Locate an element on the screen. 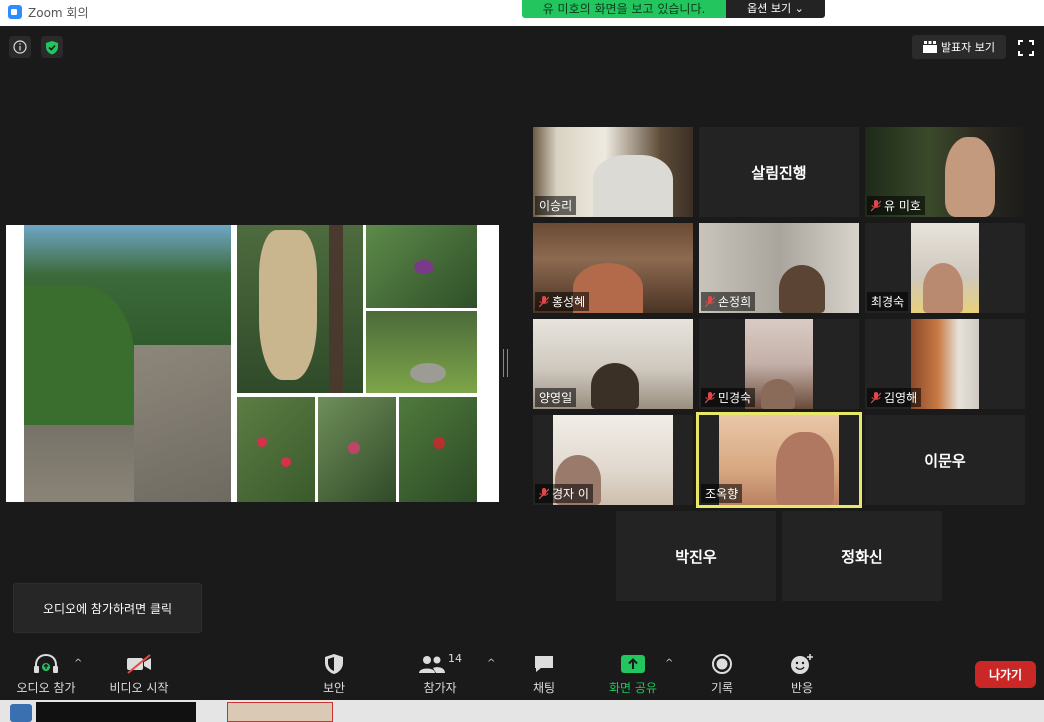 The image size is (1044, 722). view-options-label: 옵션 보기 is located at coordinates (769, 8).